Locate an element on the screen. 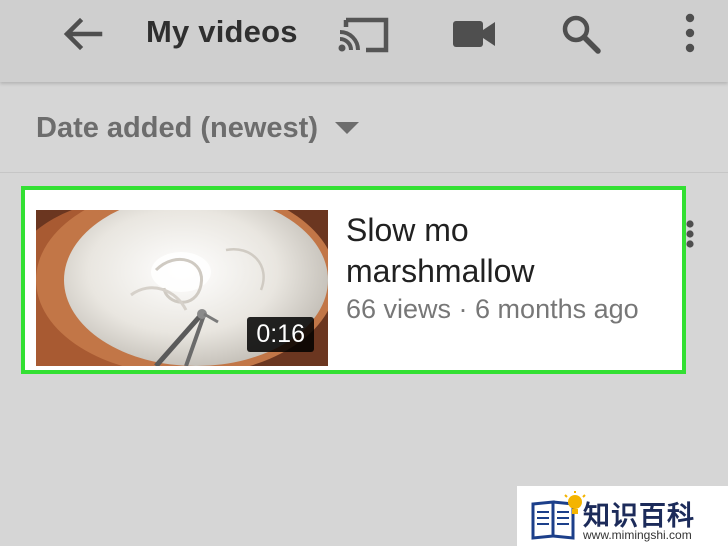 This screenshot has width=728, height=546. more-options-button is located at coordinates (690, 34).